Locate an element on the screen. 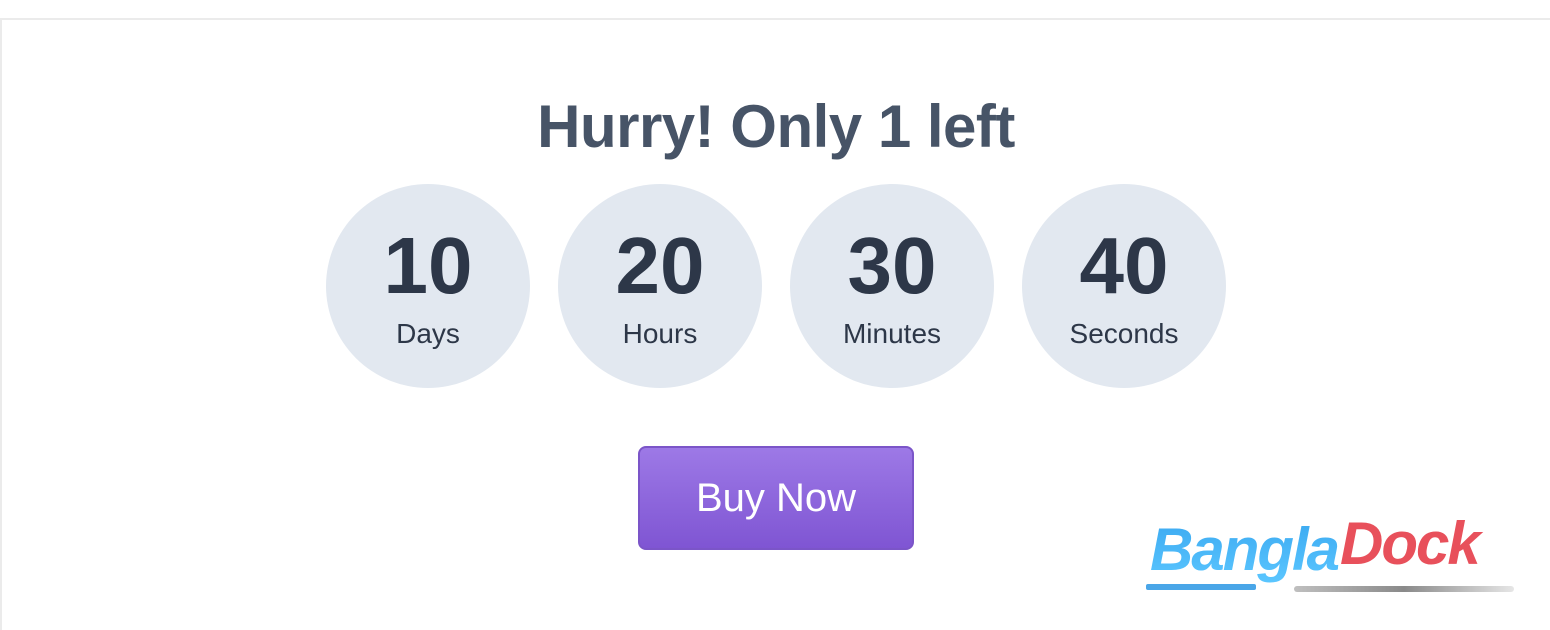  hours-label: Hours is located at coordinates (660, 333).